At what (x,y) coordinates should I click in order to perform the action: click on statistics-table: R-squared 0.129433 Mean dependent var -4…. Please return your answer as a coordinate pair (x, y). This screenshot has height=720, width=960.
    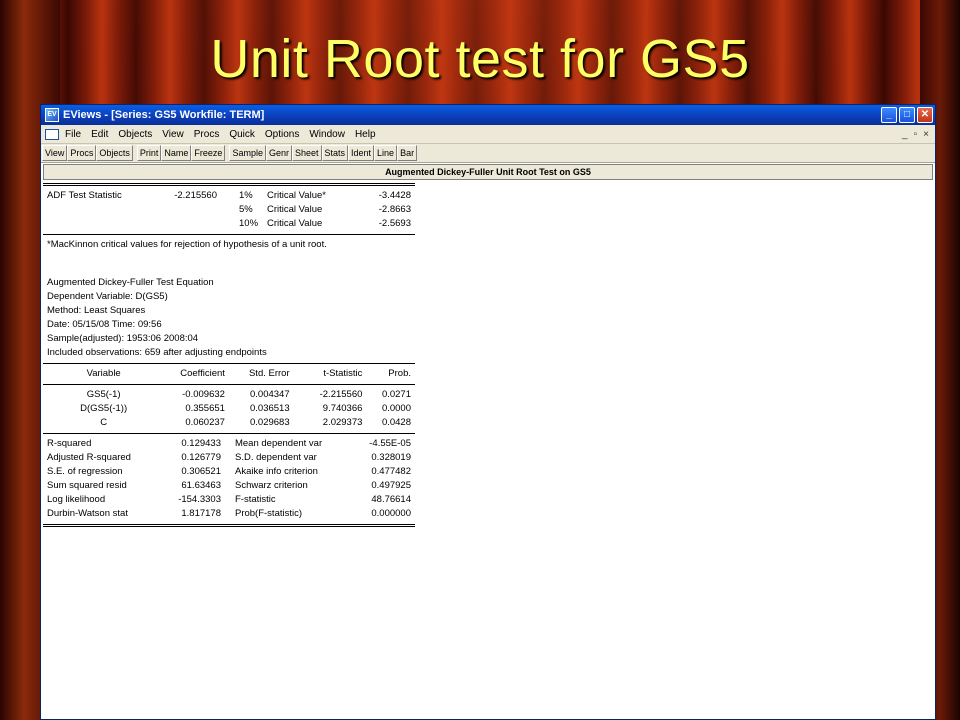
    Looking at the image, I should click on (229, 479).